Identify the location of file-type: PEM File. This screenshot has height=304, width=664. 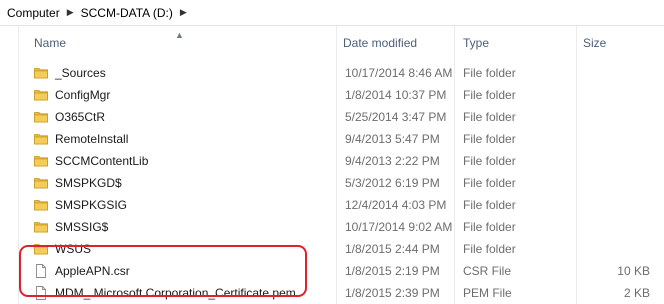
(487, 293).